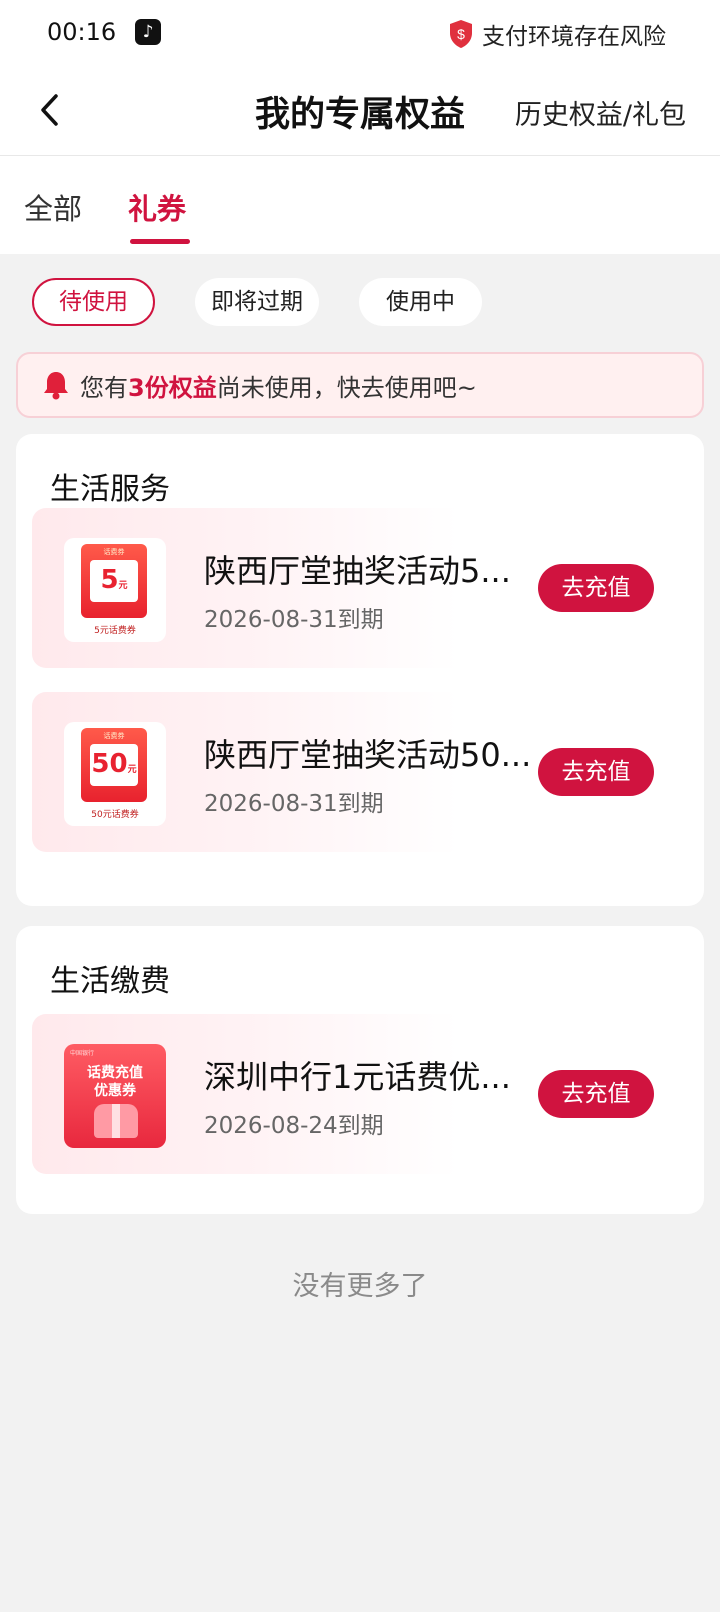  What do you see at coordinates (420, 302) in the screenshot?
I see `filter-in-use: 使用中` at bounding box center [420, 302].